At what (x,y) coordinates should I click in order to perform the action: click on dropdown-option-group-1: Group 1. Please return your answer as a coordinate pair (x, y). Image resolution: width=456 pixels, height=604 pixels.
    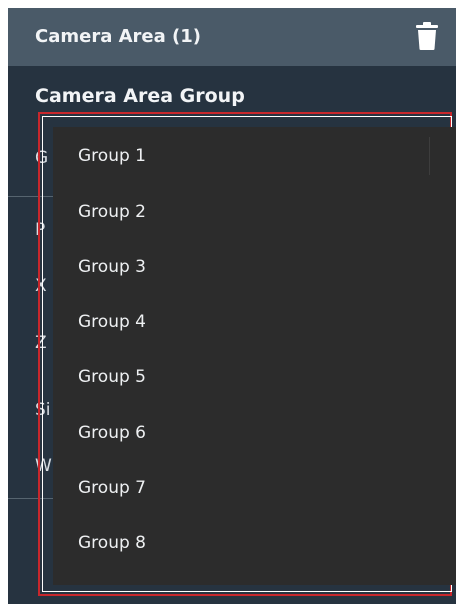
    Looking at the image, I should click on (112, 156).